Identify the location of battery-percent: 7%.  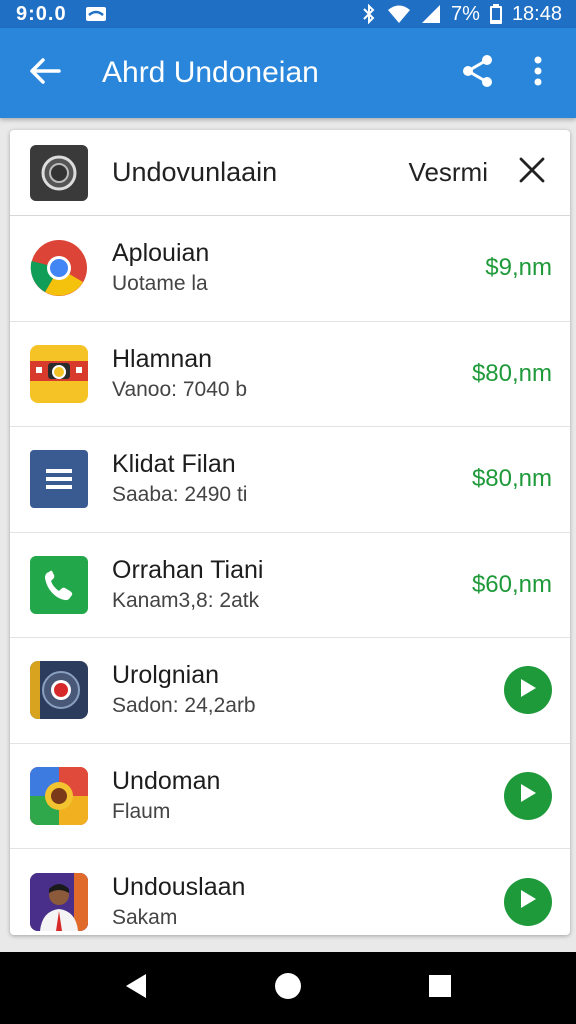
(465, 13).